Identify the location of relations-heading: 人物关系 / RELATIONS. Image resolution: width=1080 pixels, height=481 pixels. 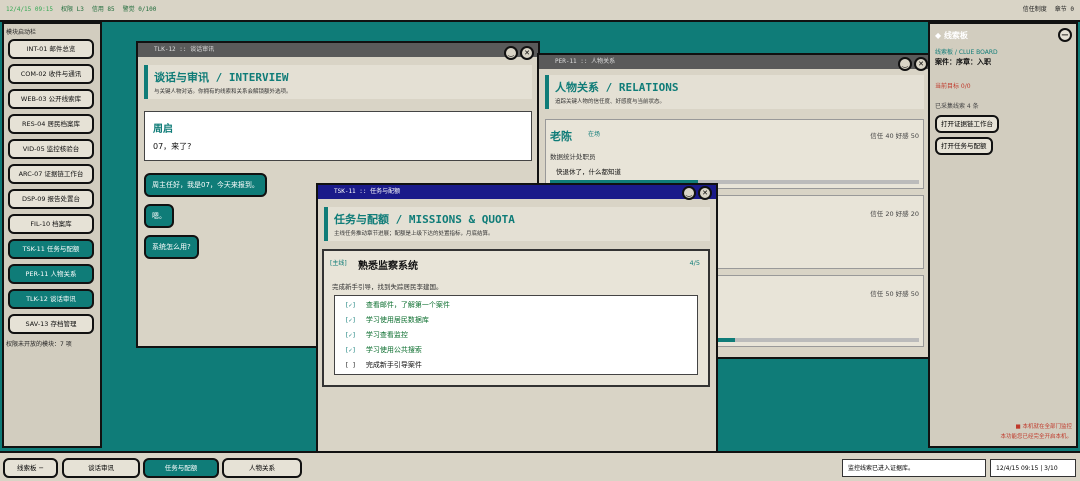
(617, 87).